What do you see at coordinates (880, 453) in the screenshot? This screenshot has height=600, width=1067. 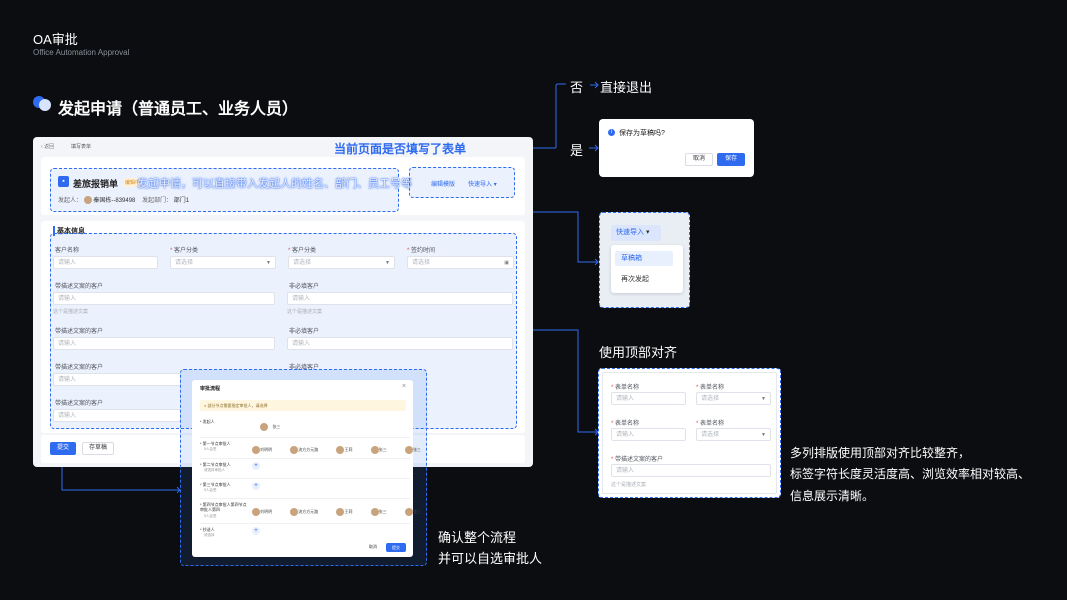 I see `top-align-desc-1: 多列排版使用顶部对齐比较整齐，` at bounding box center [880, 453].